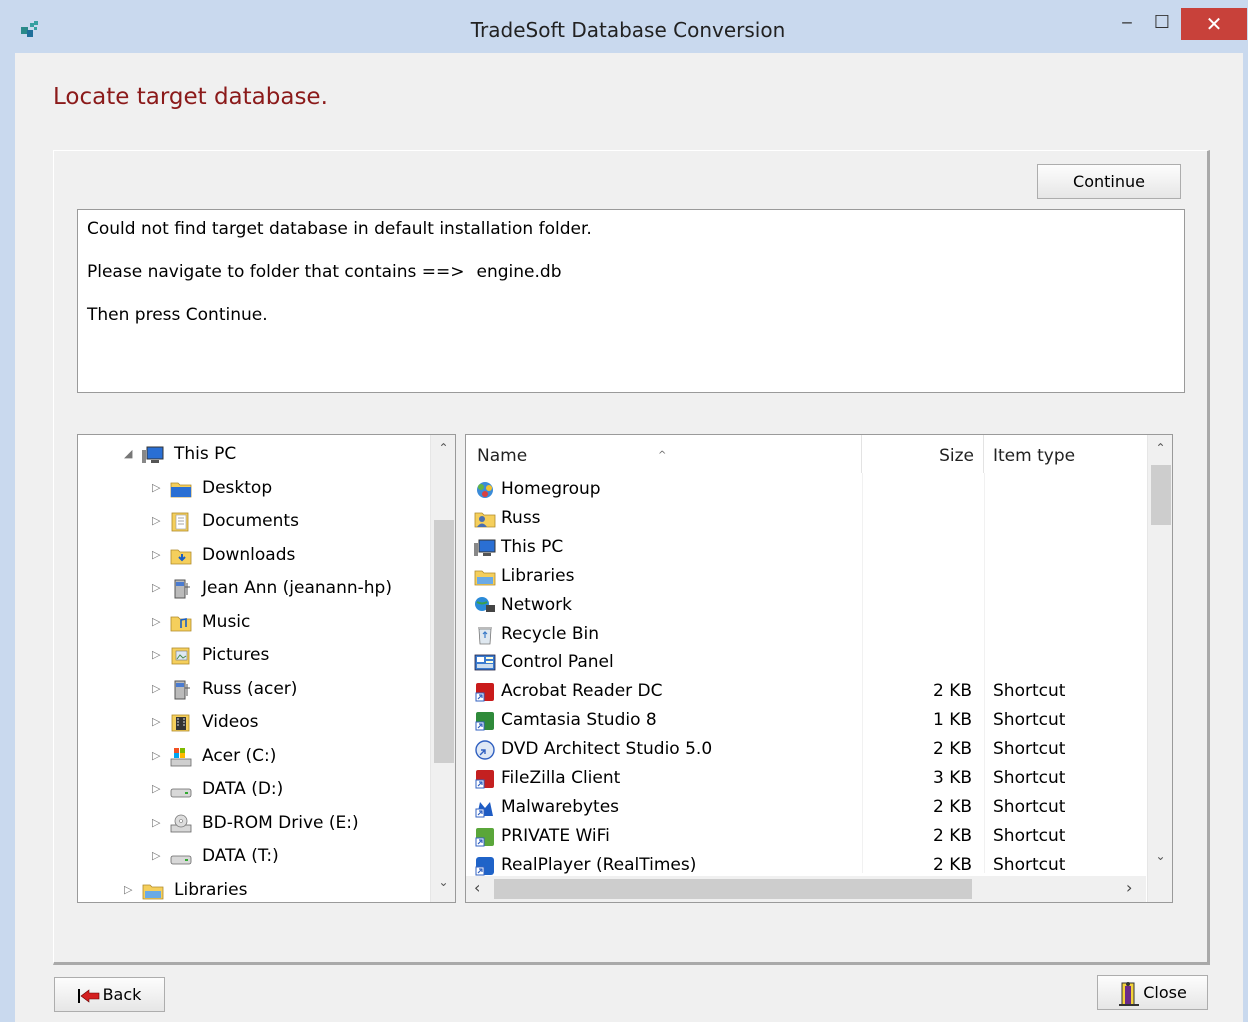  I want to click on tree-item: ◢ This PC, so click(253, 454).